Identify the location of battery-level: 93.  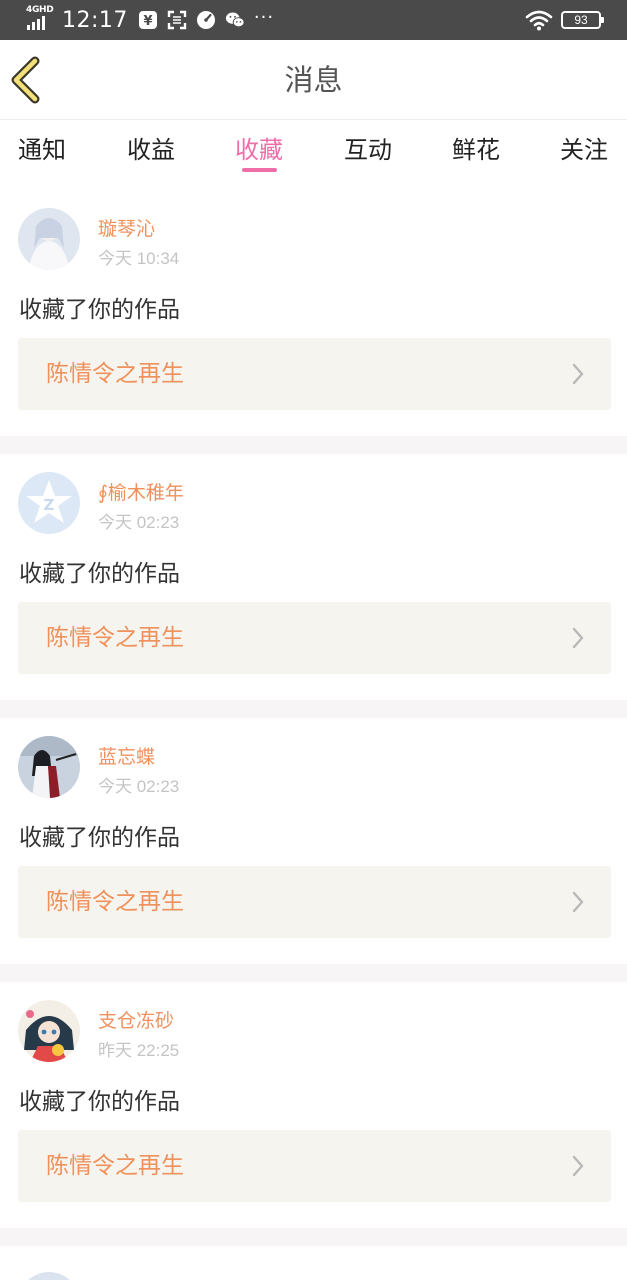
(581, 20).